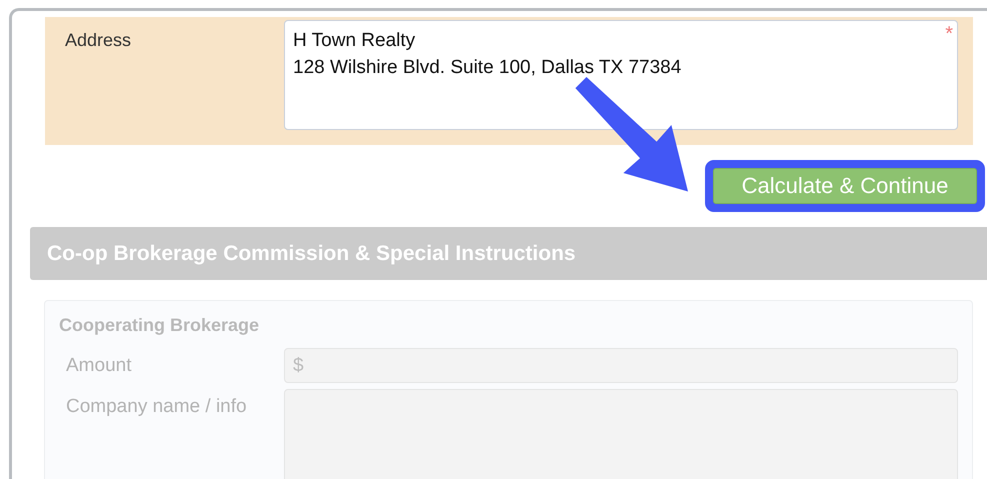 Image resolution: width=987 pixels, height=479 pixels. Describe the element at coordinates (98, 40) in the screenshot. I see `address-label: Address` at that location.